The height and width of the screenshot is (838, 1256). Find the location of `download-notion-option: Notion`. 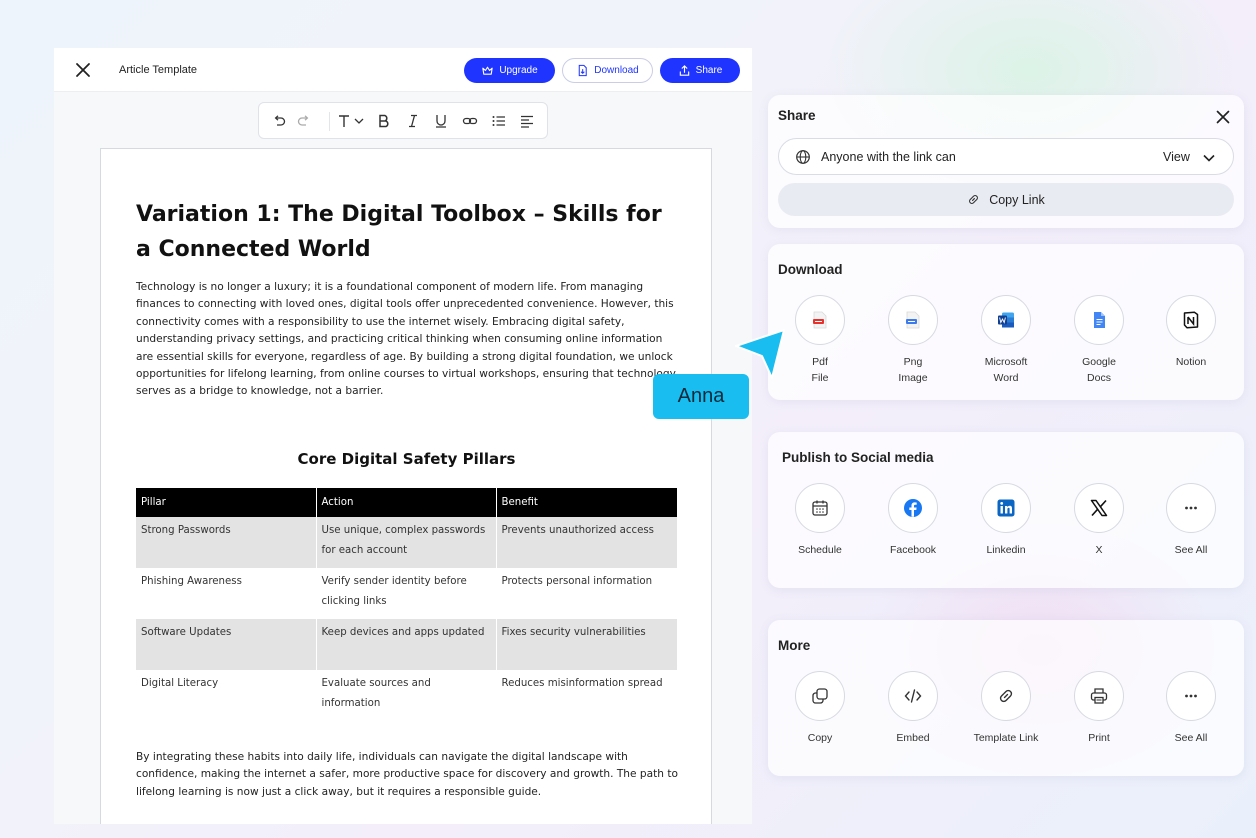

download-notion-option: Notion is located at coordinates (1191, 332).